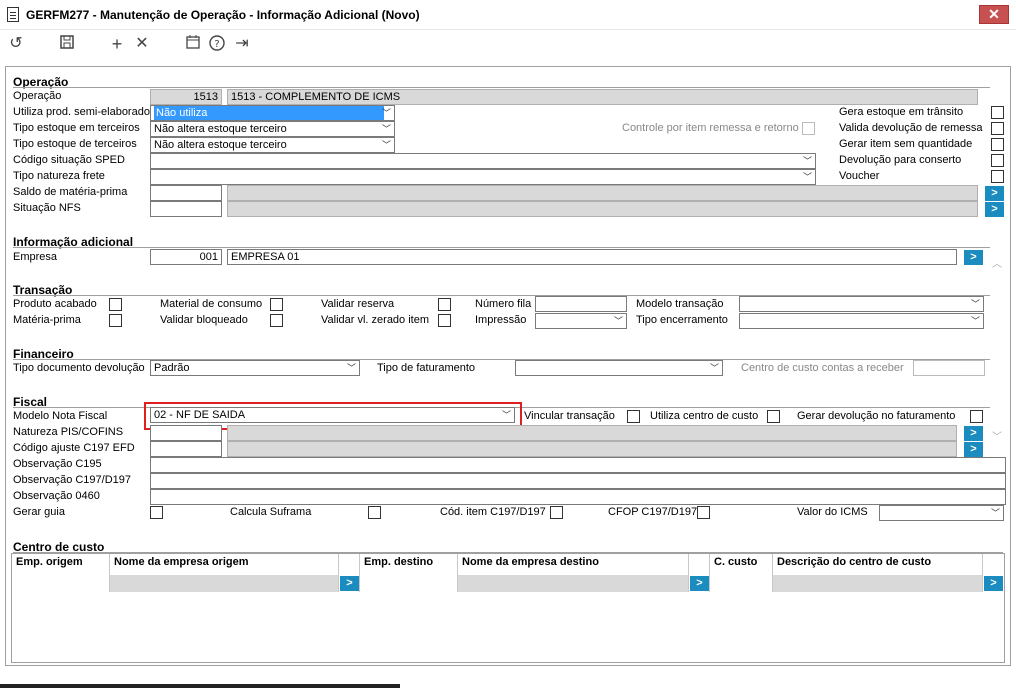 The width and height of the screenshot is (1016, 688). What do you see at coordinates (877, 583) in the screenshot?
I see `row-descricao-cell` at bounding box center [877, 583].